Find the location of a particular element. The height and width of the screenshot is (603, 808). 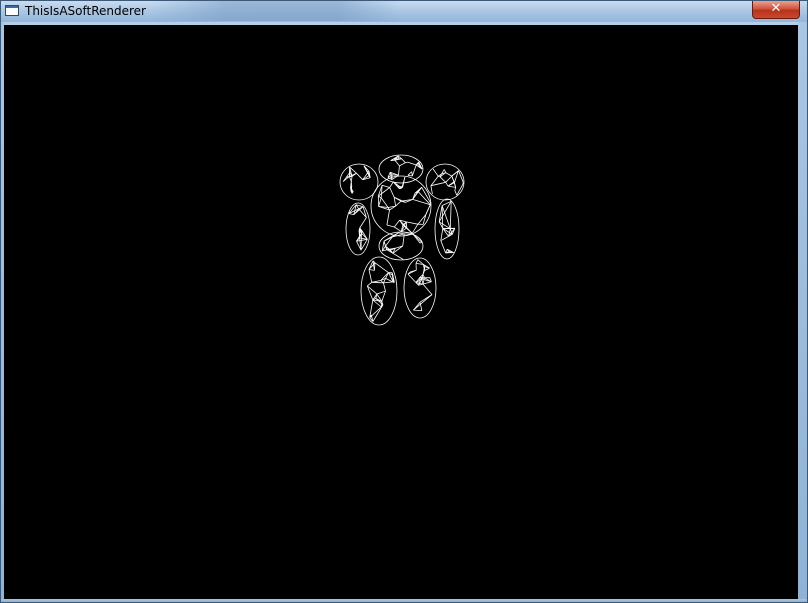

window-frame-right is located at coordinates (802, 312).